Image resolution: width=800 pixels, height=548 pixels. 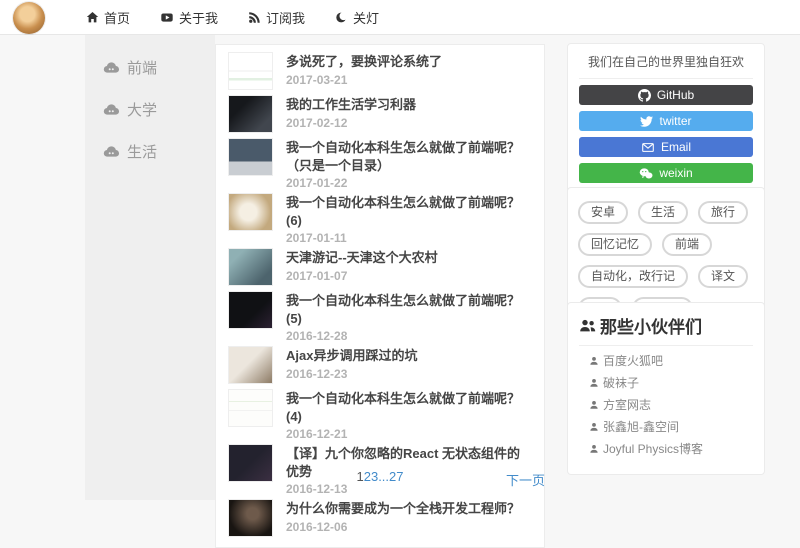 I want to click on nav-item-about: 关于我, so click(x=189, y=17).